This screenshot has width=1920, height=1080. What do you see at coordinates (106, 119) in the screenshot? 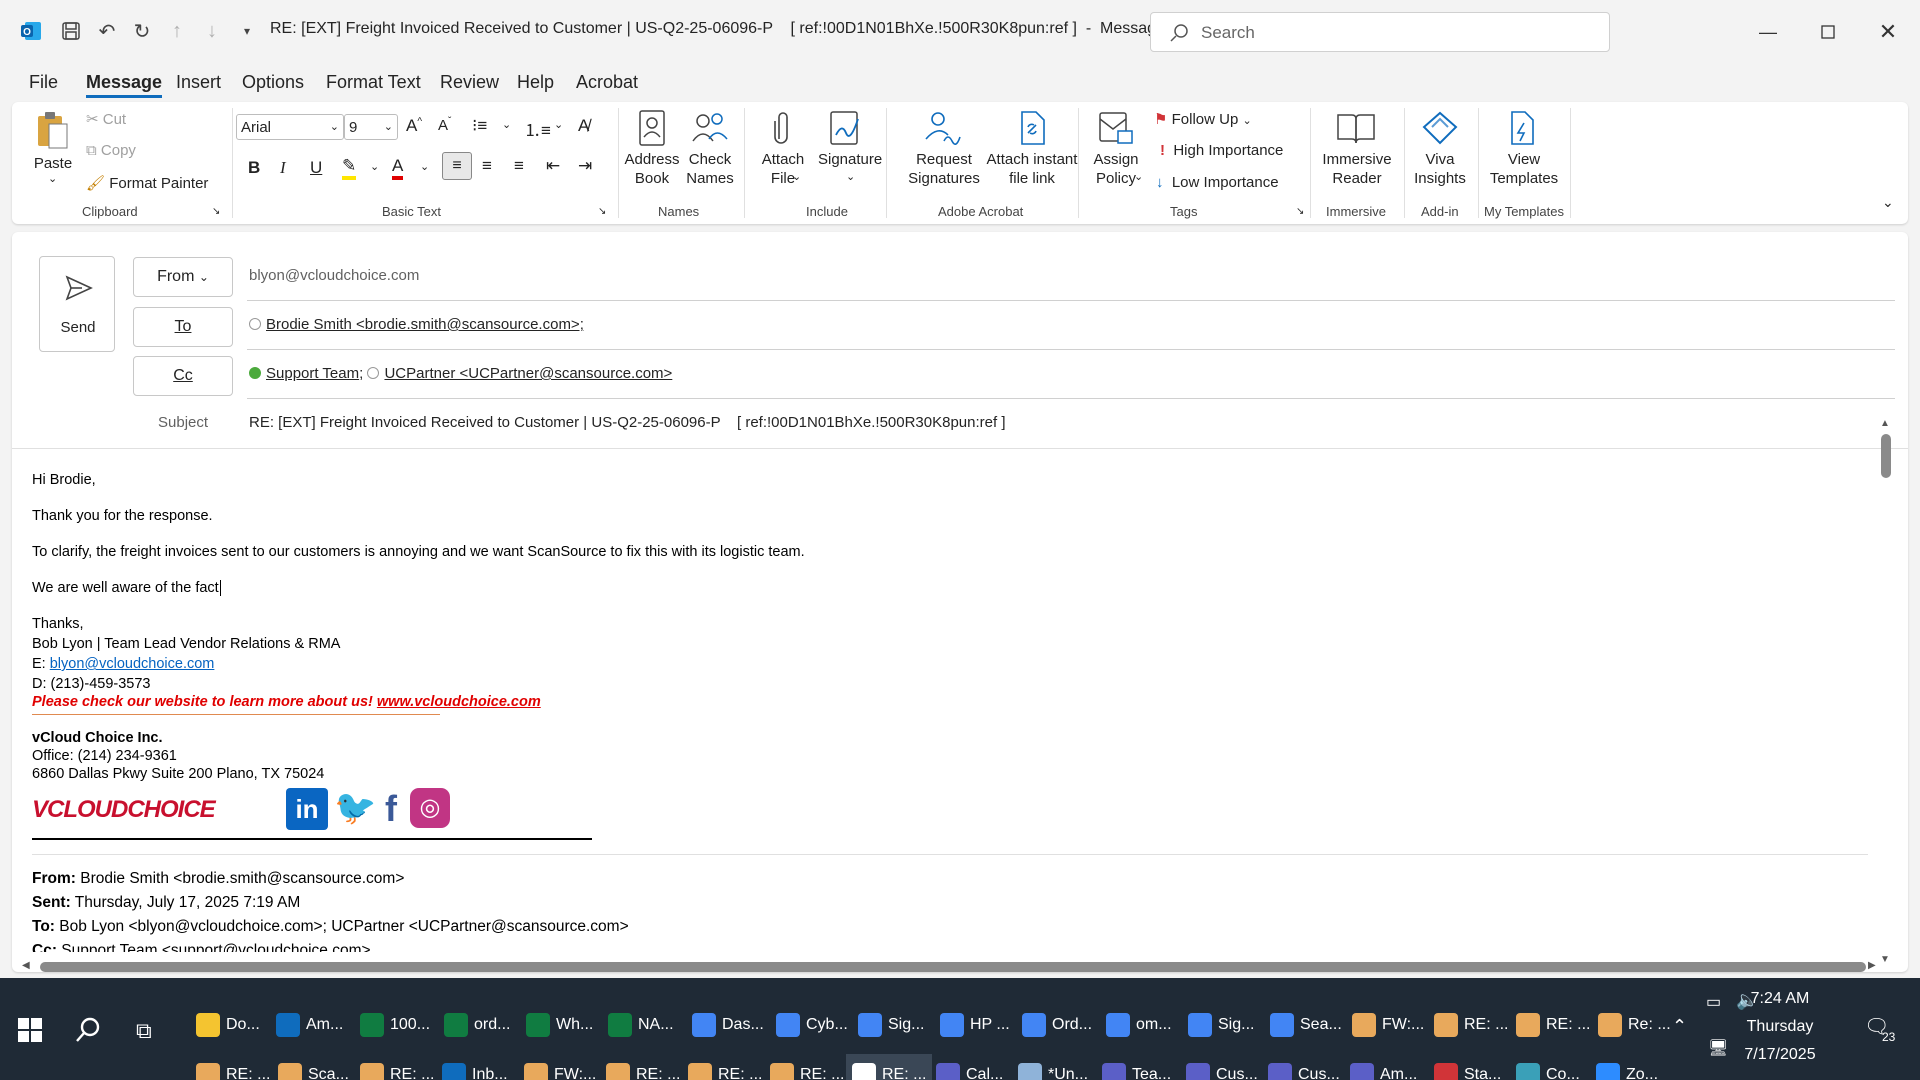
I see `cut-button: ✂ Cut` at bounding box center [106, 119].